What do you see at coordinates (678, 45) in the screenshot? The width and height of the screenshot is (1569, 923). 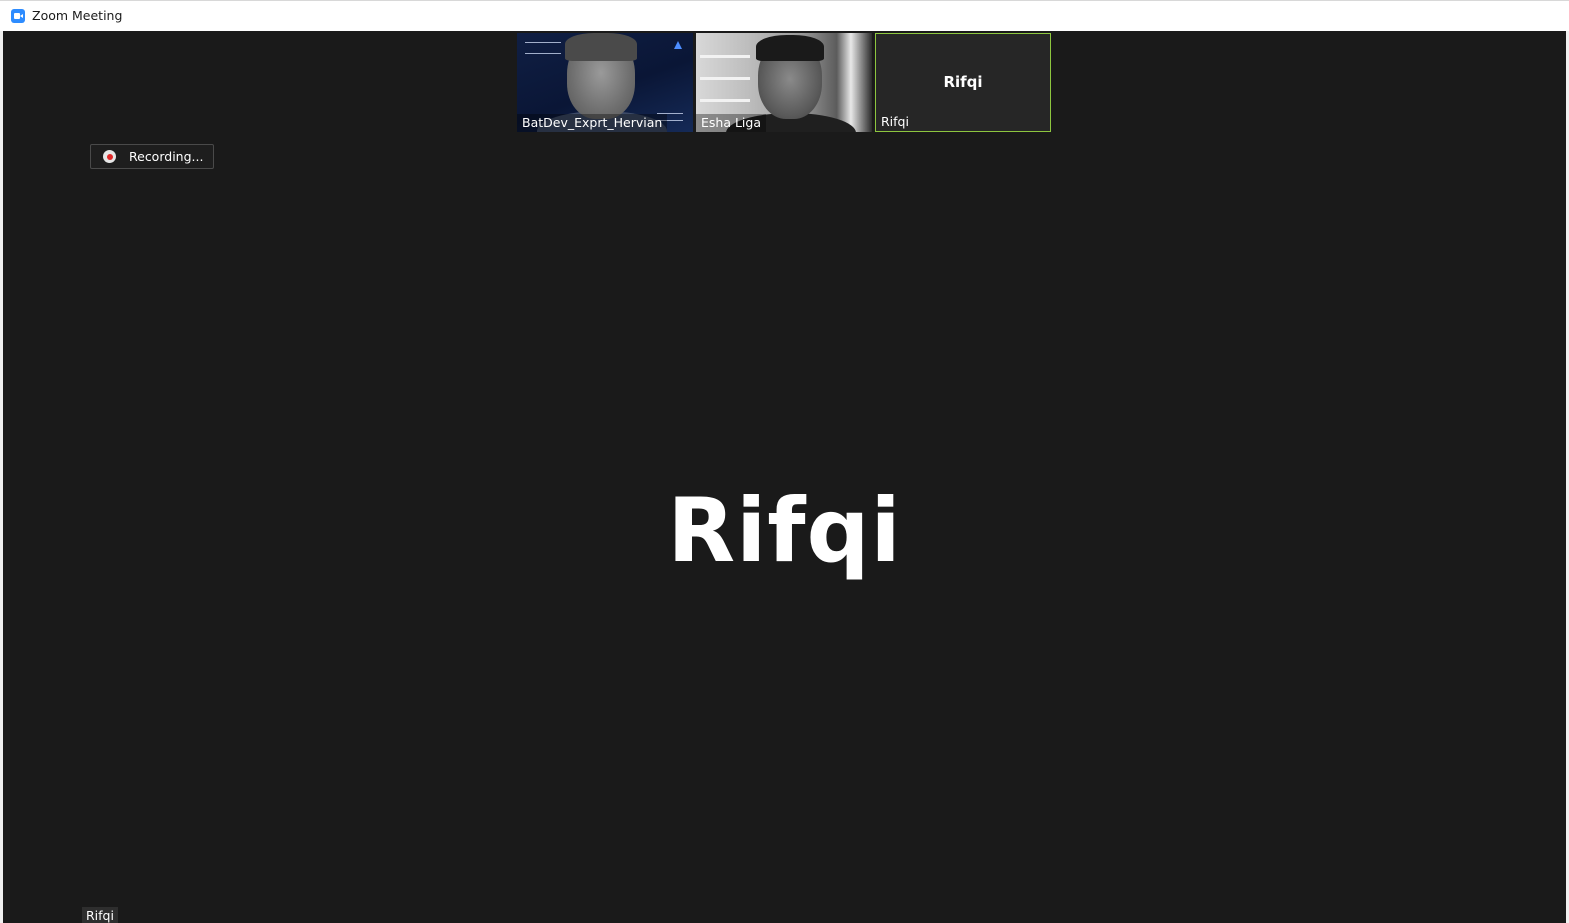 I see `pin-icon` at bounding box center [678, 45].